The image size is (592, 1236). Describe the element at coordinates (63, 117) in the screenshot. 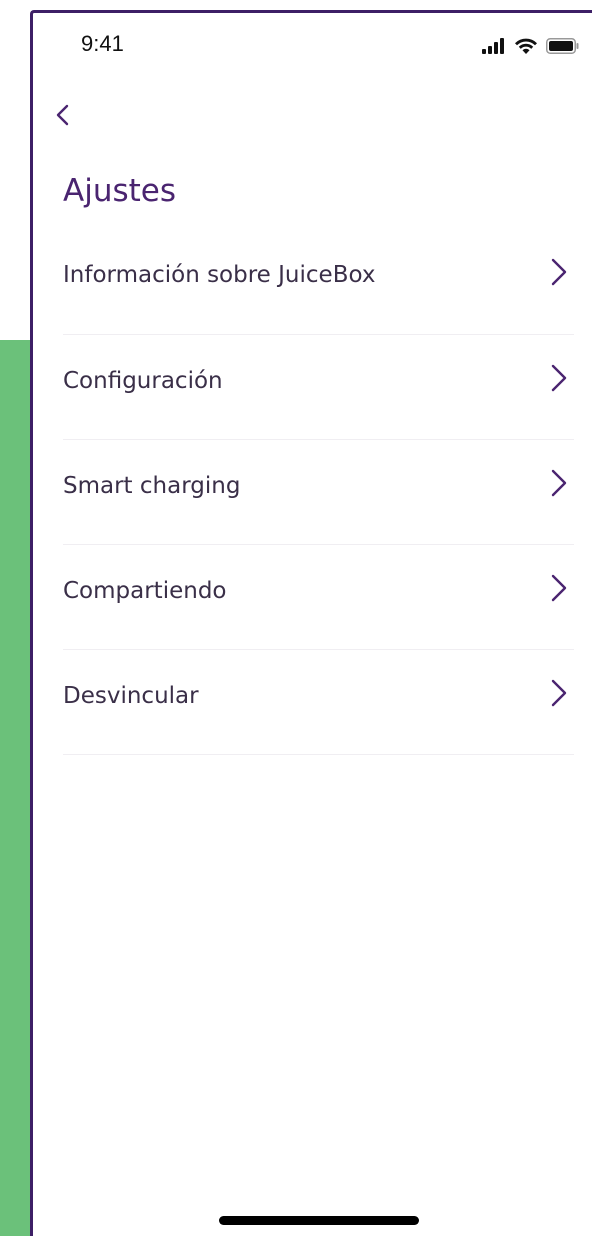

I see `chevron-left-icon` at that location.